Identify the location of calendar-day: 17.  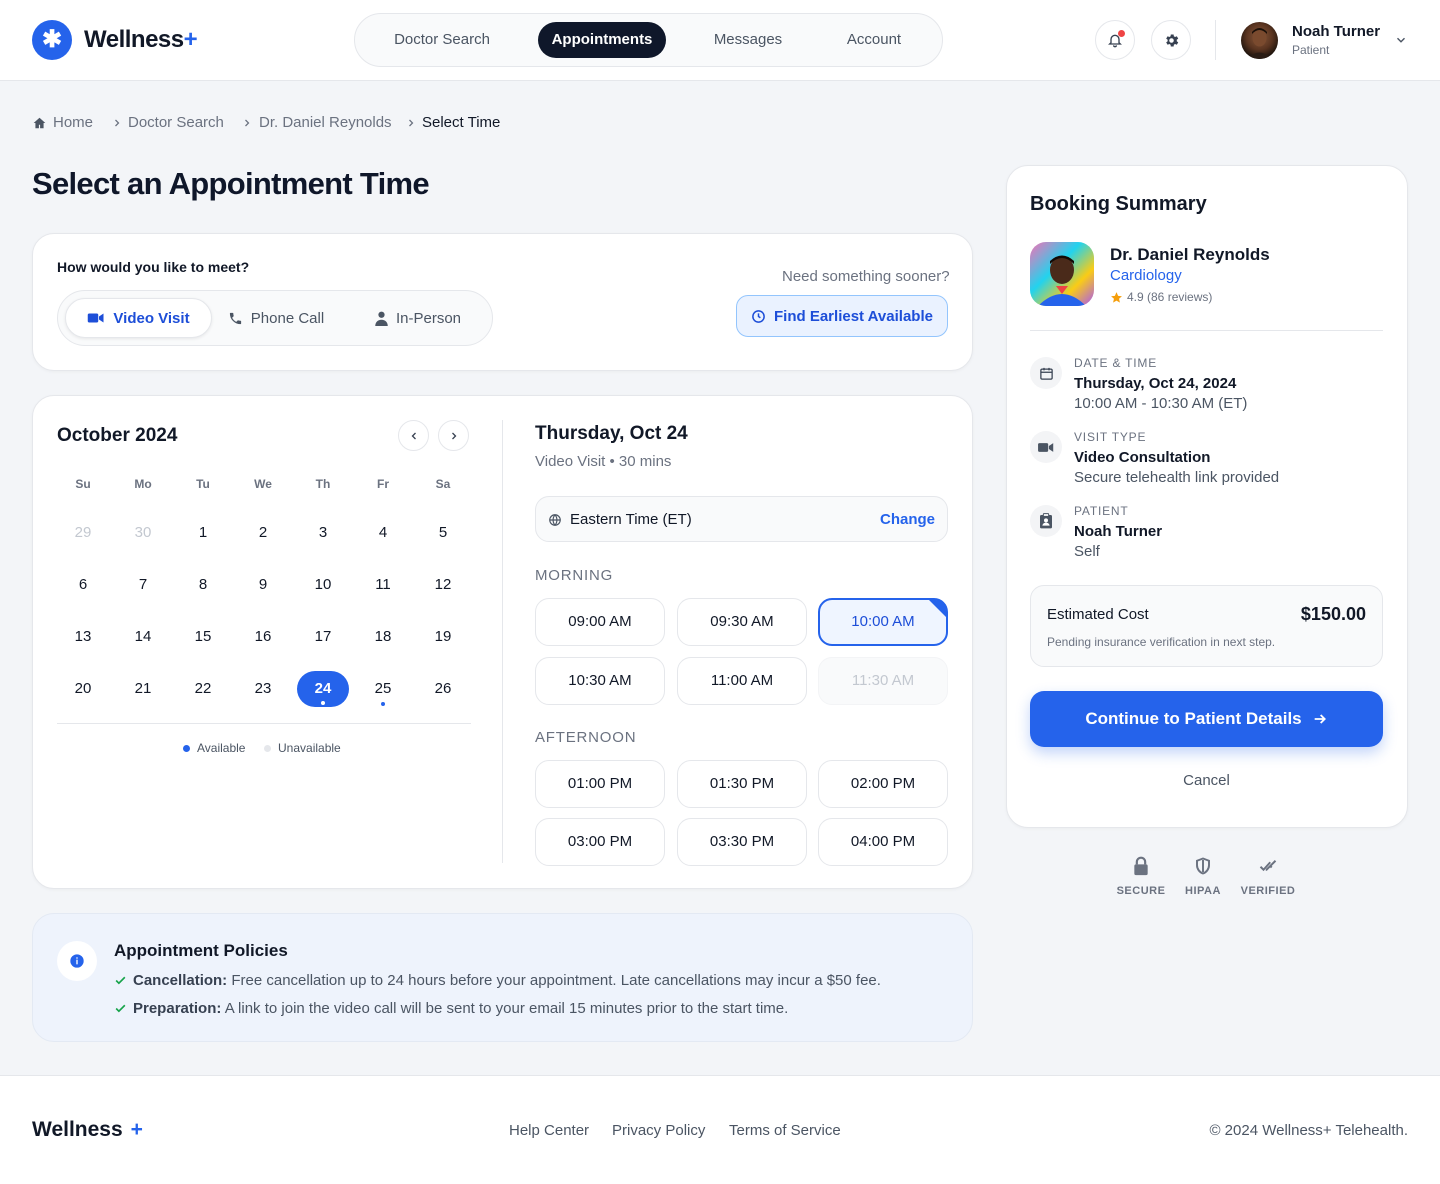
(323, 637).